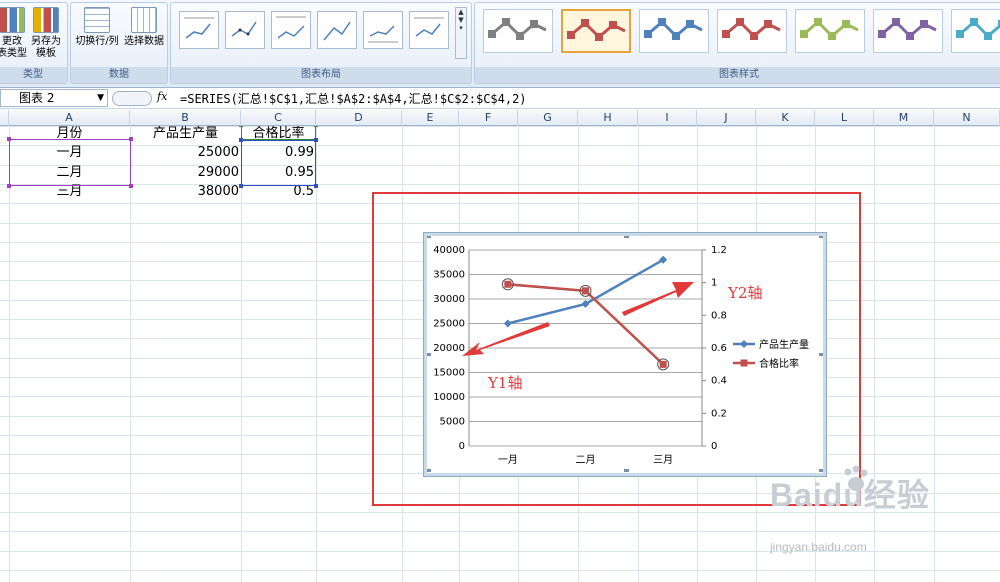  I want to click on chart-layout-group-label: 图表布局, so click(321, 75).